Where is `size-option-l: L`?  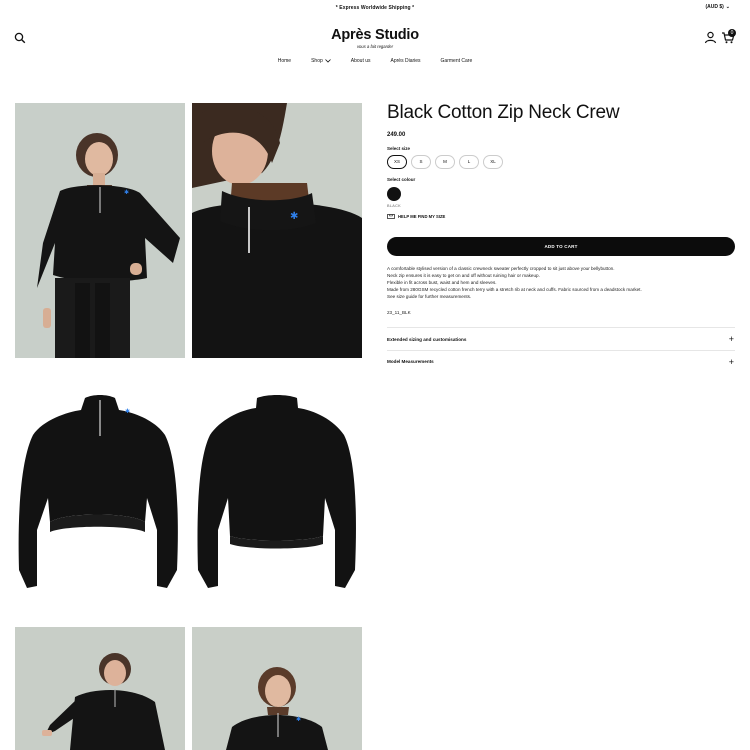
size-option-l: L is located at coordinates (469, 162).